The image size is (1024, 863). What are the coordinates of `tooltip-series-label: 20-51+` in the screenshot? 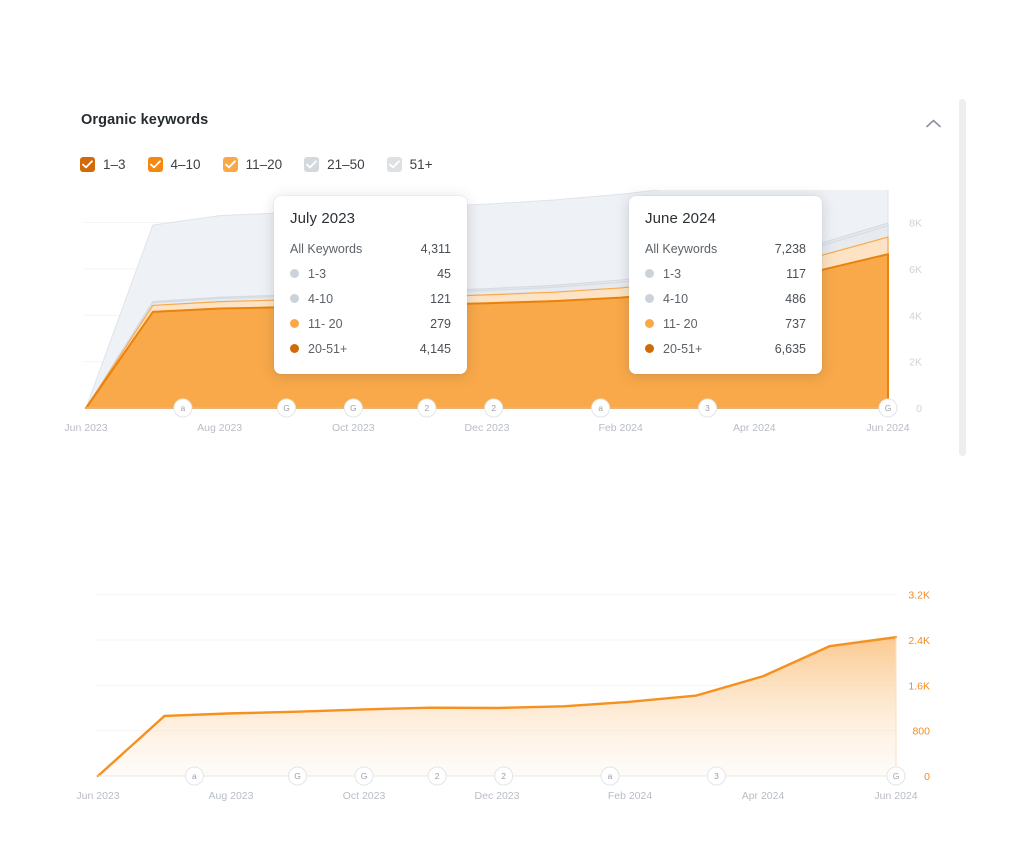 It's located at (328, 348).